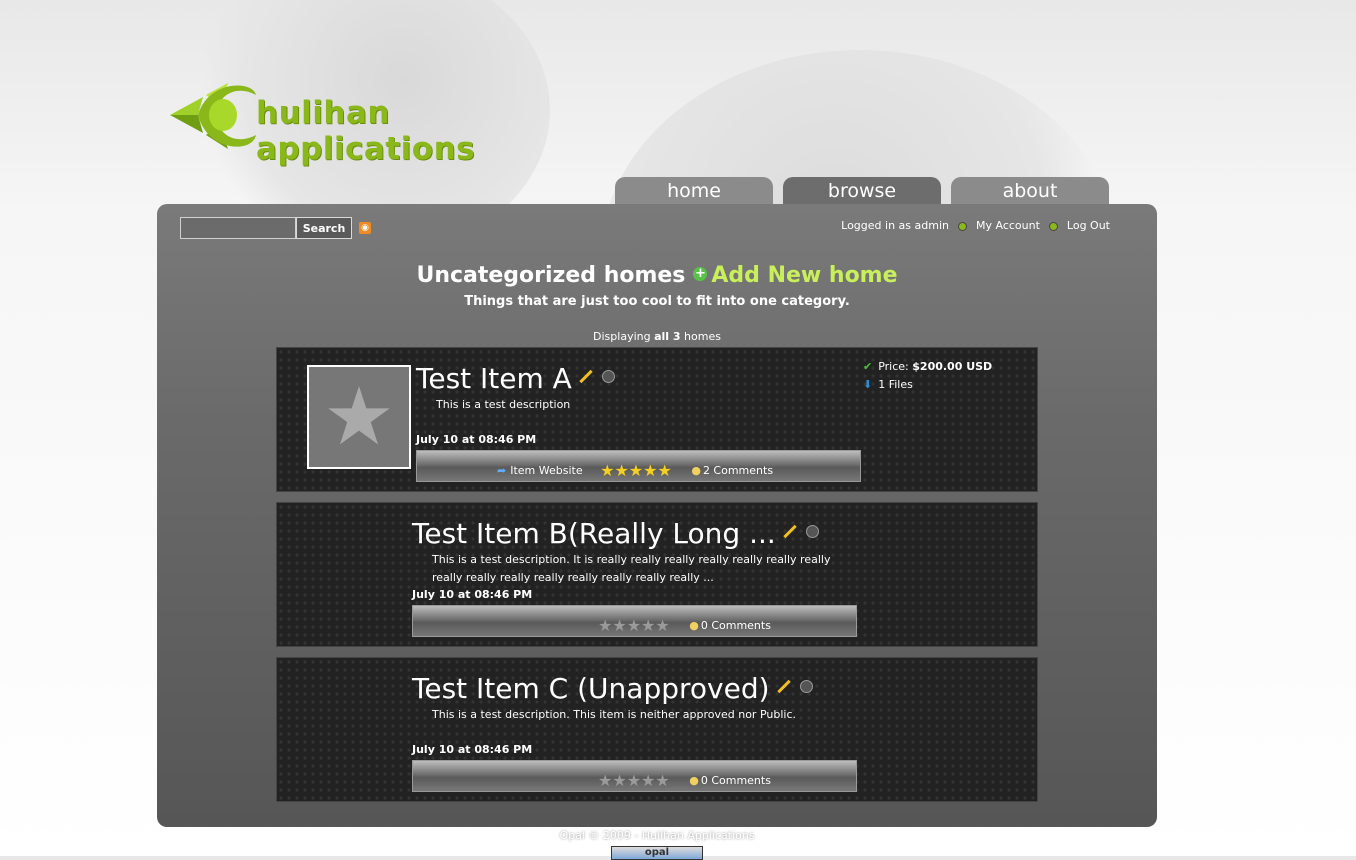  I want to click on item-title-row: Test Item C (Unapproved), so click(612, 688).